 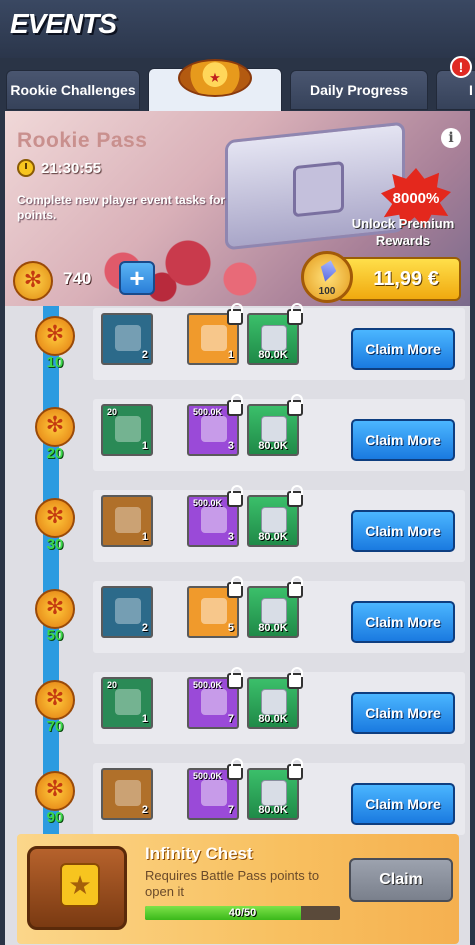 I want to click on item-top-label: 20, so click(x=112, y=412).